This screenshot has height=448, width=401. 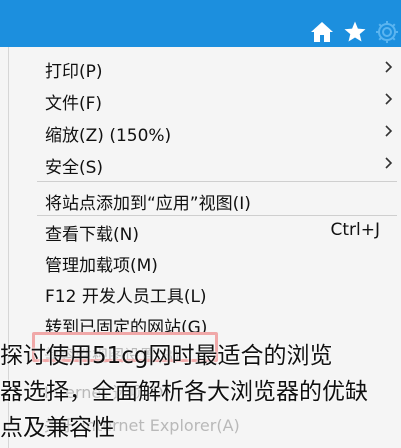 What do you see at coordinates (200, 23) in the screenshot?
I see `toolbar` at bounding box center [200, 23].